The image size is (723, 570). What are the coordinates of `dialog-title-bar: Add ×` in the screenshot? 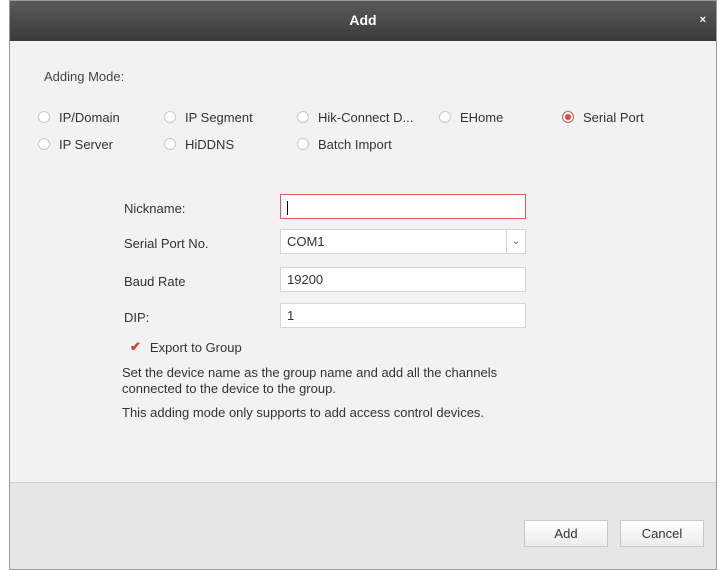 It's located at (363, 21).